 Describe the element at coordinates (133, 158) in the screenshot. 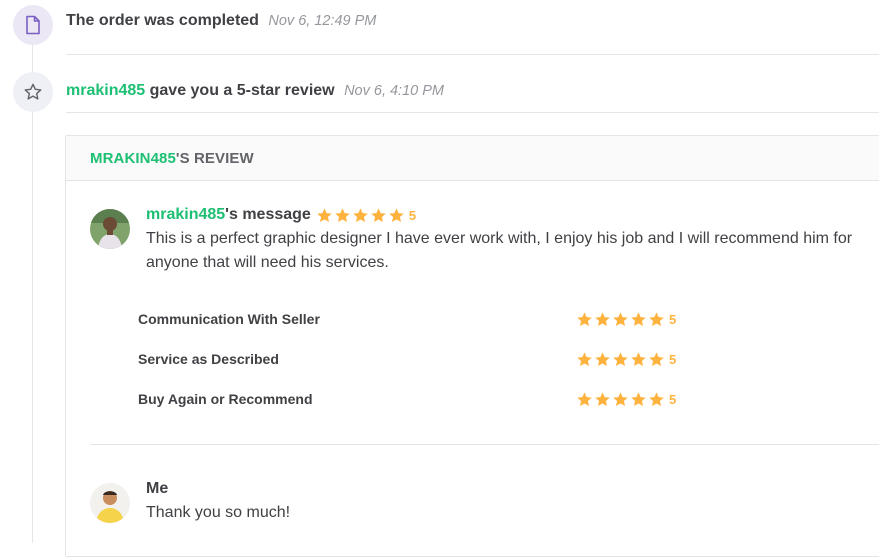

I see `review-header-user: MRAKIN485` at that location.